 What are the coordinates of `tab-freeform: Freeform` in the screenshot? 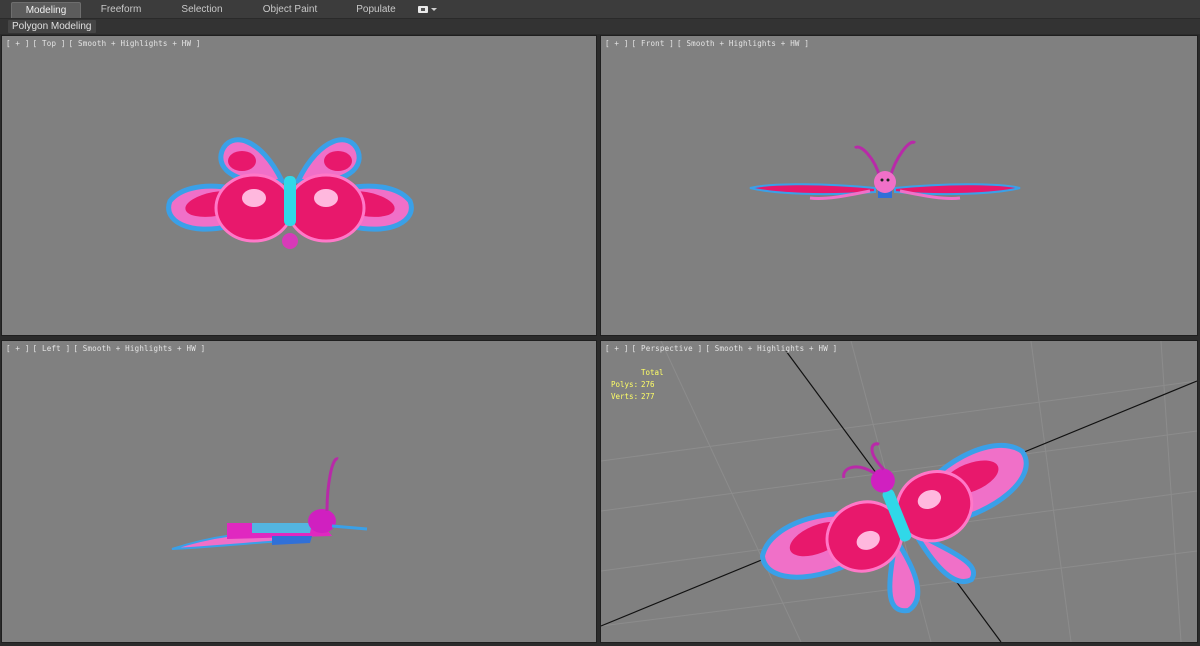 It's located at (121, 9).